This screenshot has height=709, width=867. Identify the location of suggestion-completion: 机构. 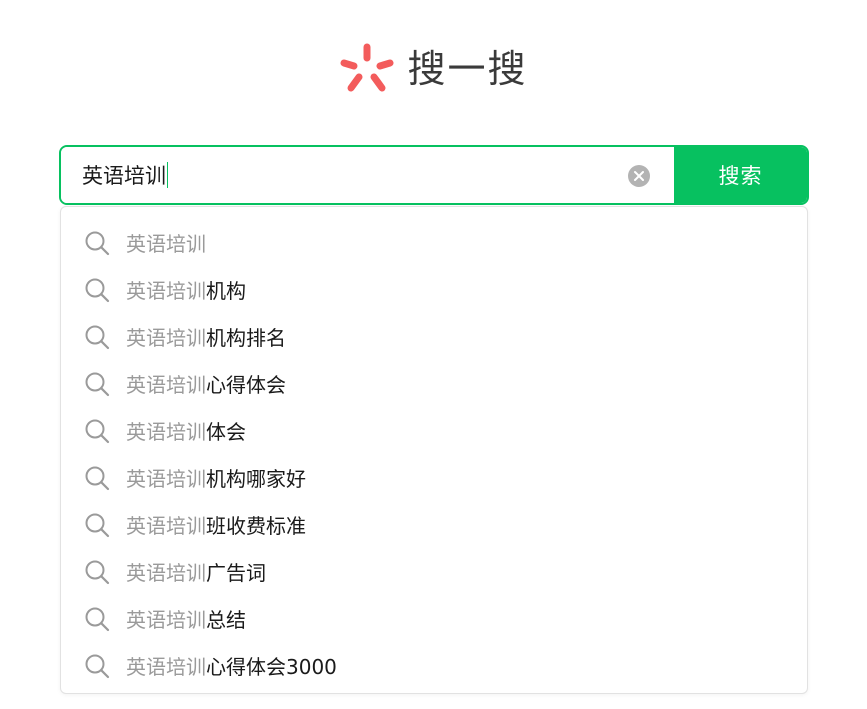
(226, 291).